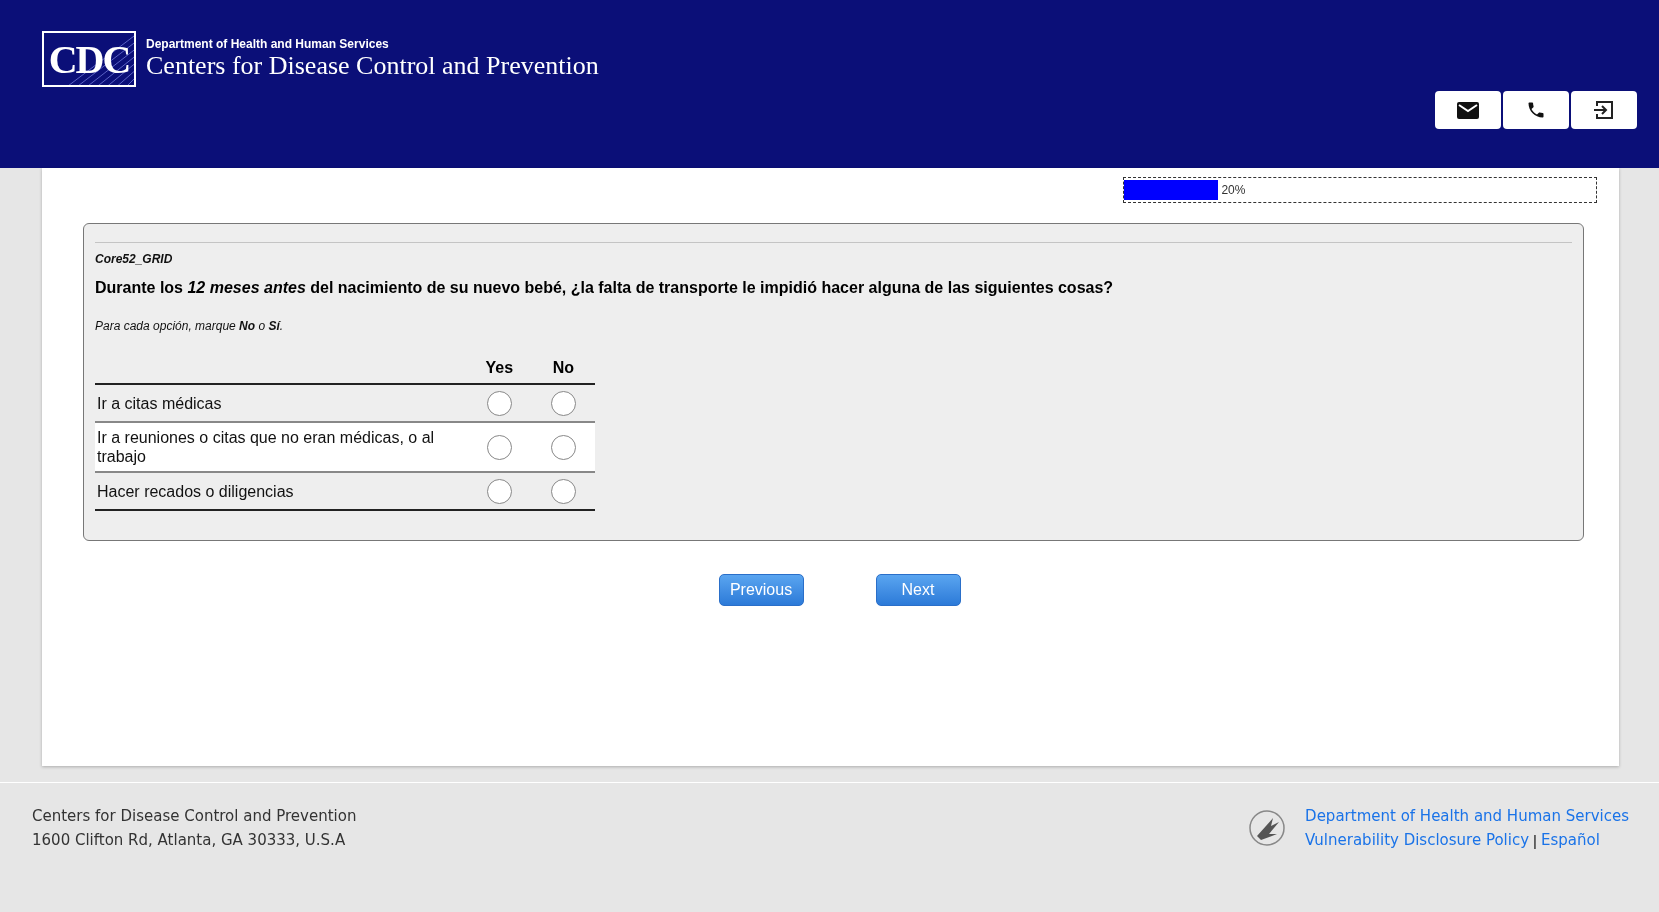  I want to click on footer-link: Department of Health and Human Services, so click(1467, 816).